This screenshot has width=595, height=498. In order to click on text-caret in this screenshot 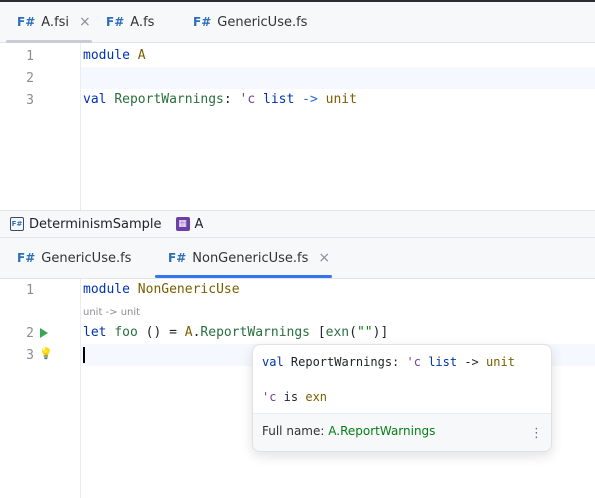, I will do `click(84, 355)`.